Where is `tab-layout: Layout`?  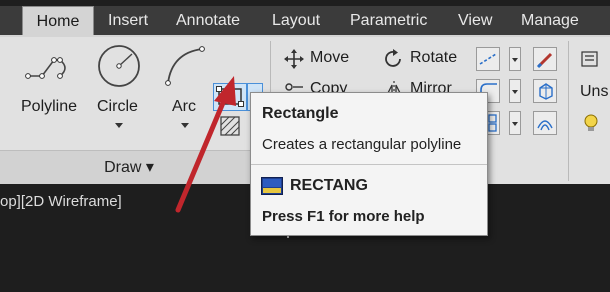 tab-layout: Layout is located at coordinates (296, 21).